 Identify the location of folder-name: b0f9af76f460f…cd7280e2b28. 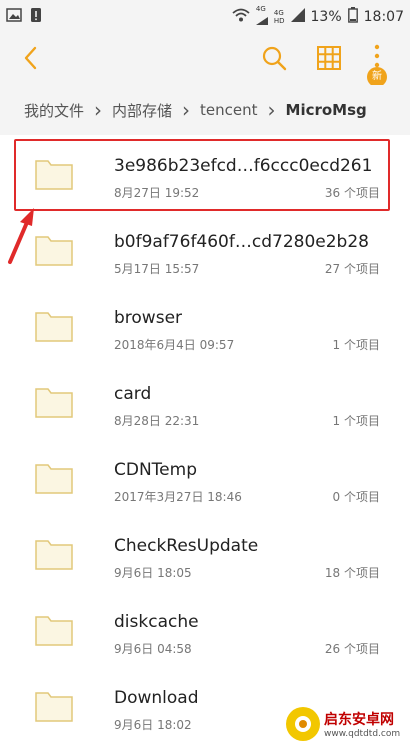
(241, 242).